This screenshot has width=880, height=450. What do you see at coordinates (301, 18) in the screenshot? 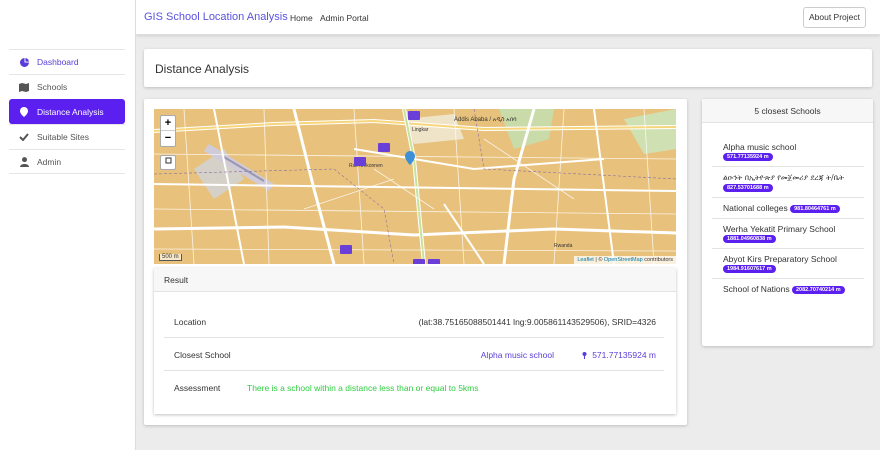
I see `nav-home-link: Home` at bounding box center [301, 18].